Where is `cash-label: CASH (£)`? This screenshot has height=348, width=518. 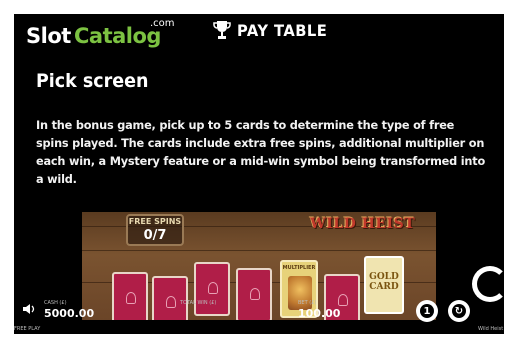
cash-label: CASH (£) is located at coordinates (55, 303).